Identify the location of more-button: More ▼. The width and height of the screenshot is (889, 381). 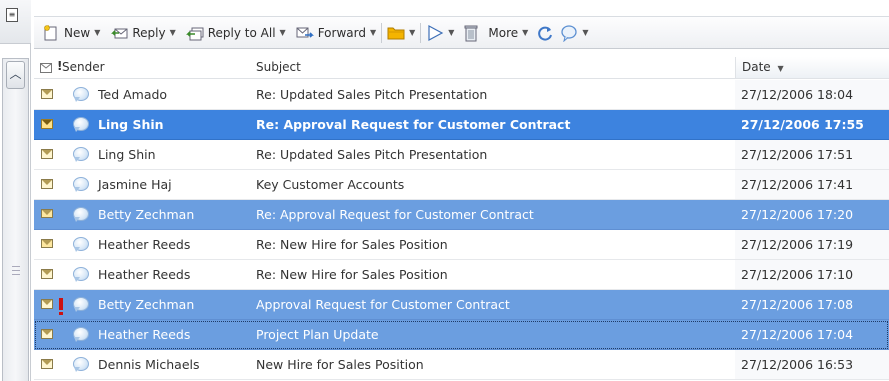
(508, 33).